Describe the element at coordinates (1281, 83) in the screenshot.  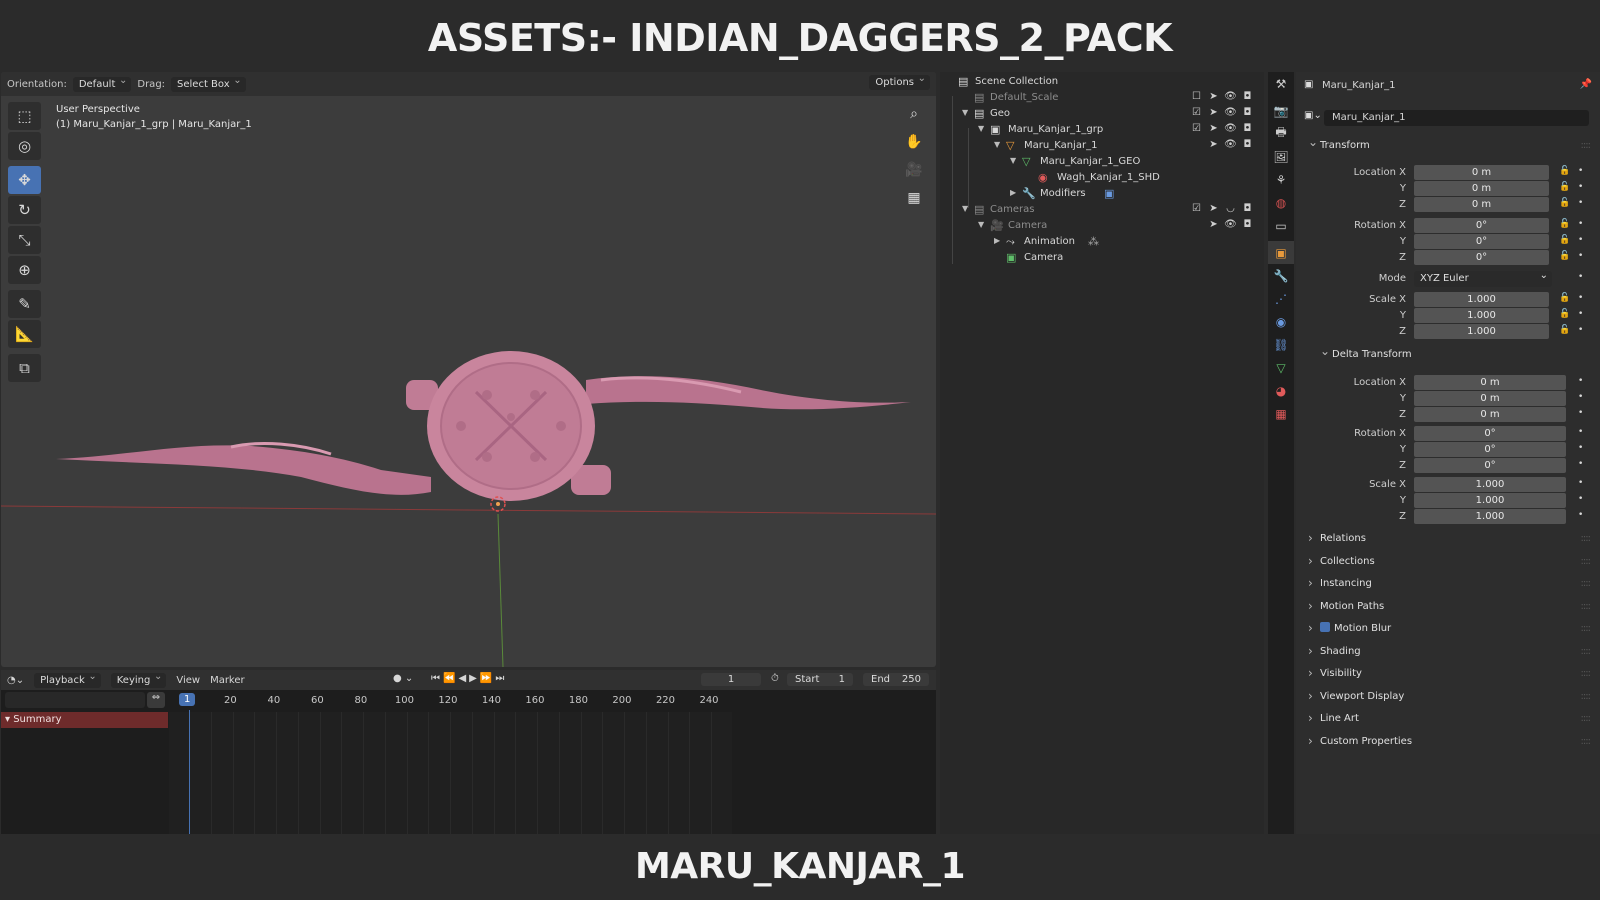
I see `tool-tab-icon: ⚒` at that location.